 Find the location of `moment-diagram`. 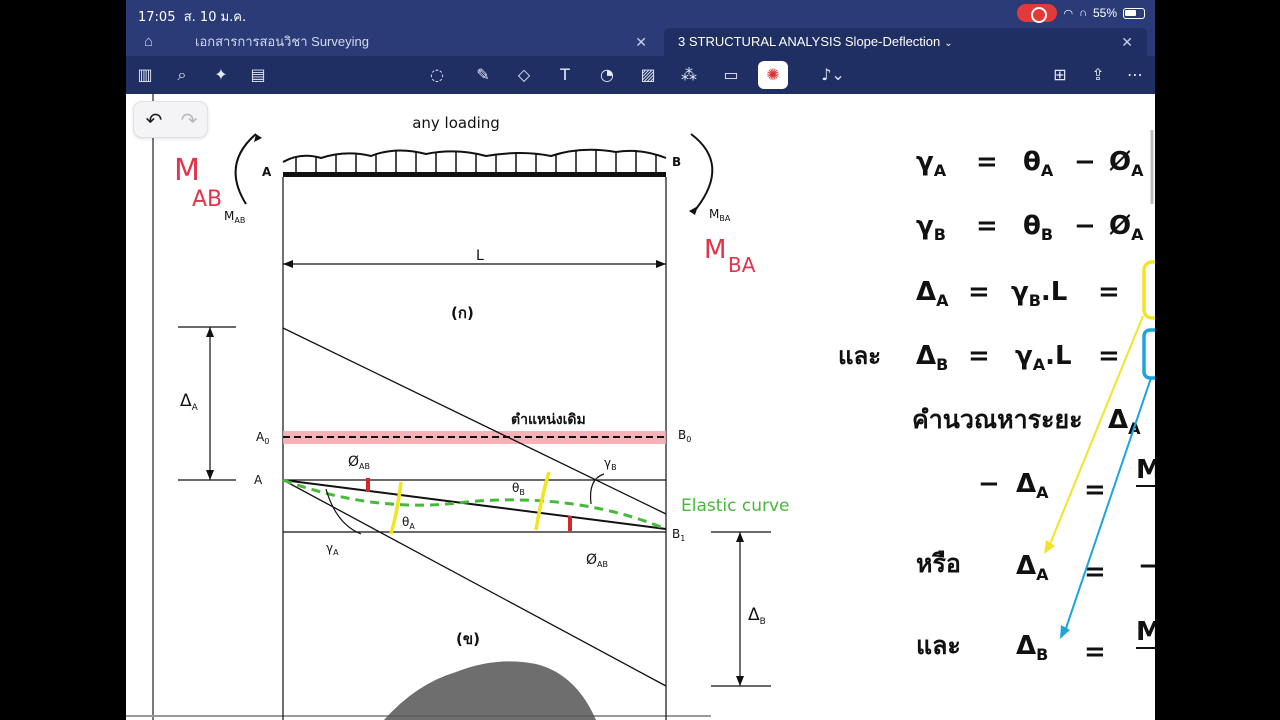

moment-diagram is located at coordinates (490, 690).